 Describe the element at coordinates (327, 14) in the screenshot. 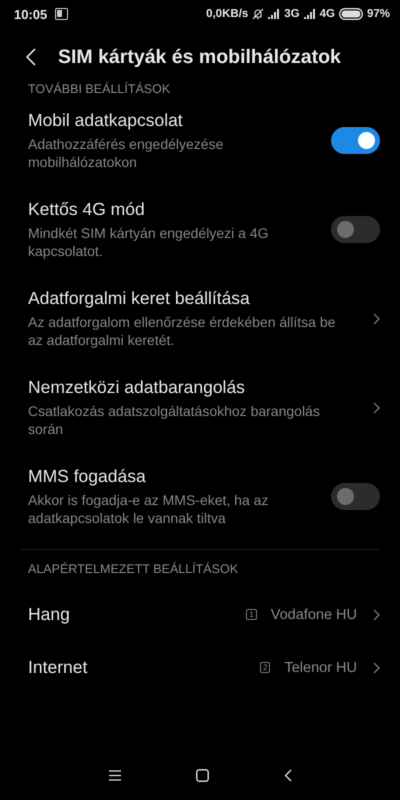

I see `network-type: 4G` at that location.